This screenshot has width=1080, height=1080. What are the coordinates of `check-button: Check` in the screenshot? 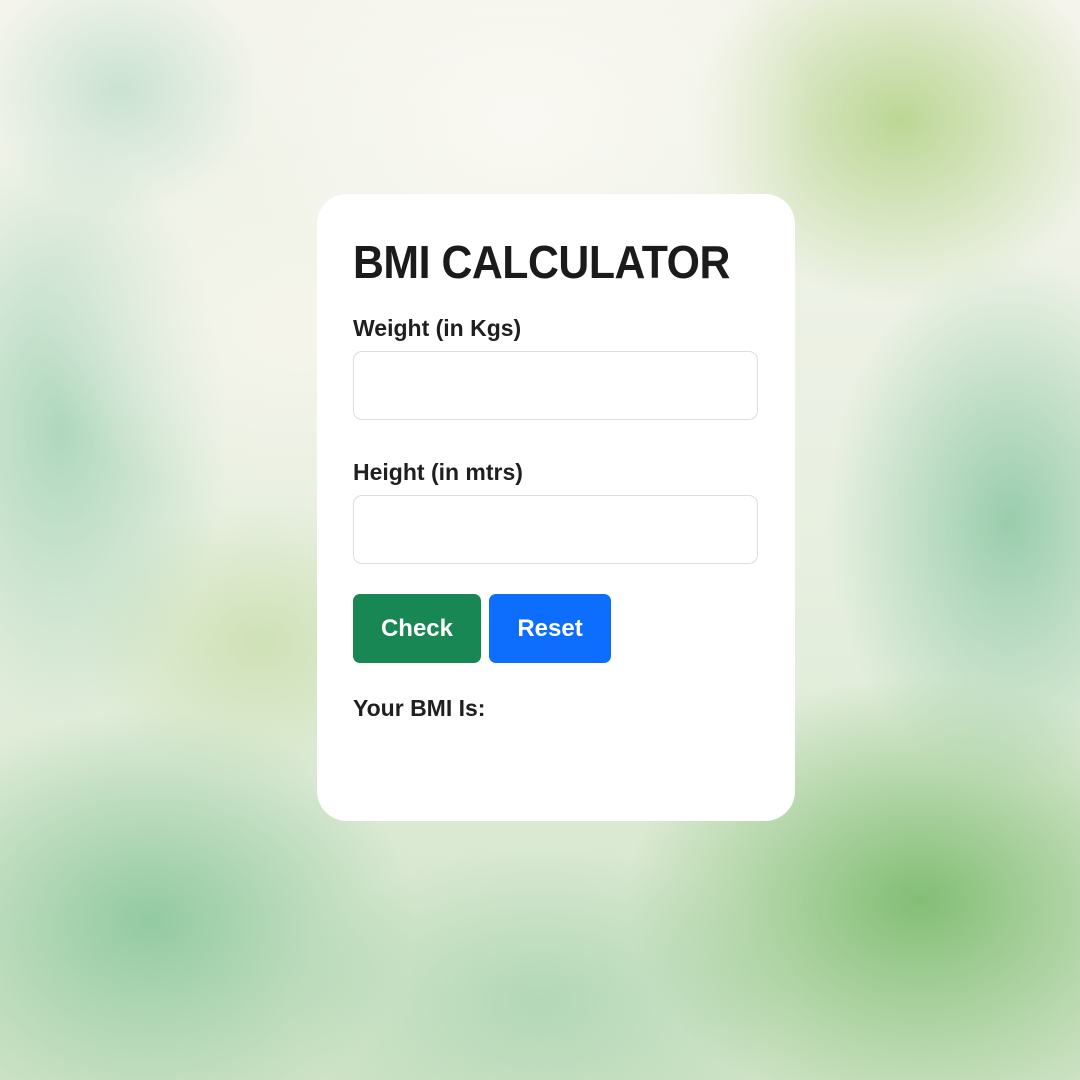 It's located at (417, 628).